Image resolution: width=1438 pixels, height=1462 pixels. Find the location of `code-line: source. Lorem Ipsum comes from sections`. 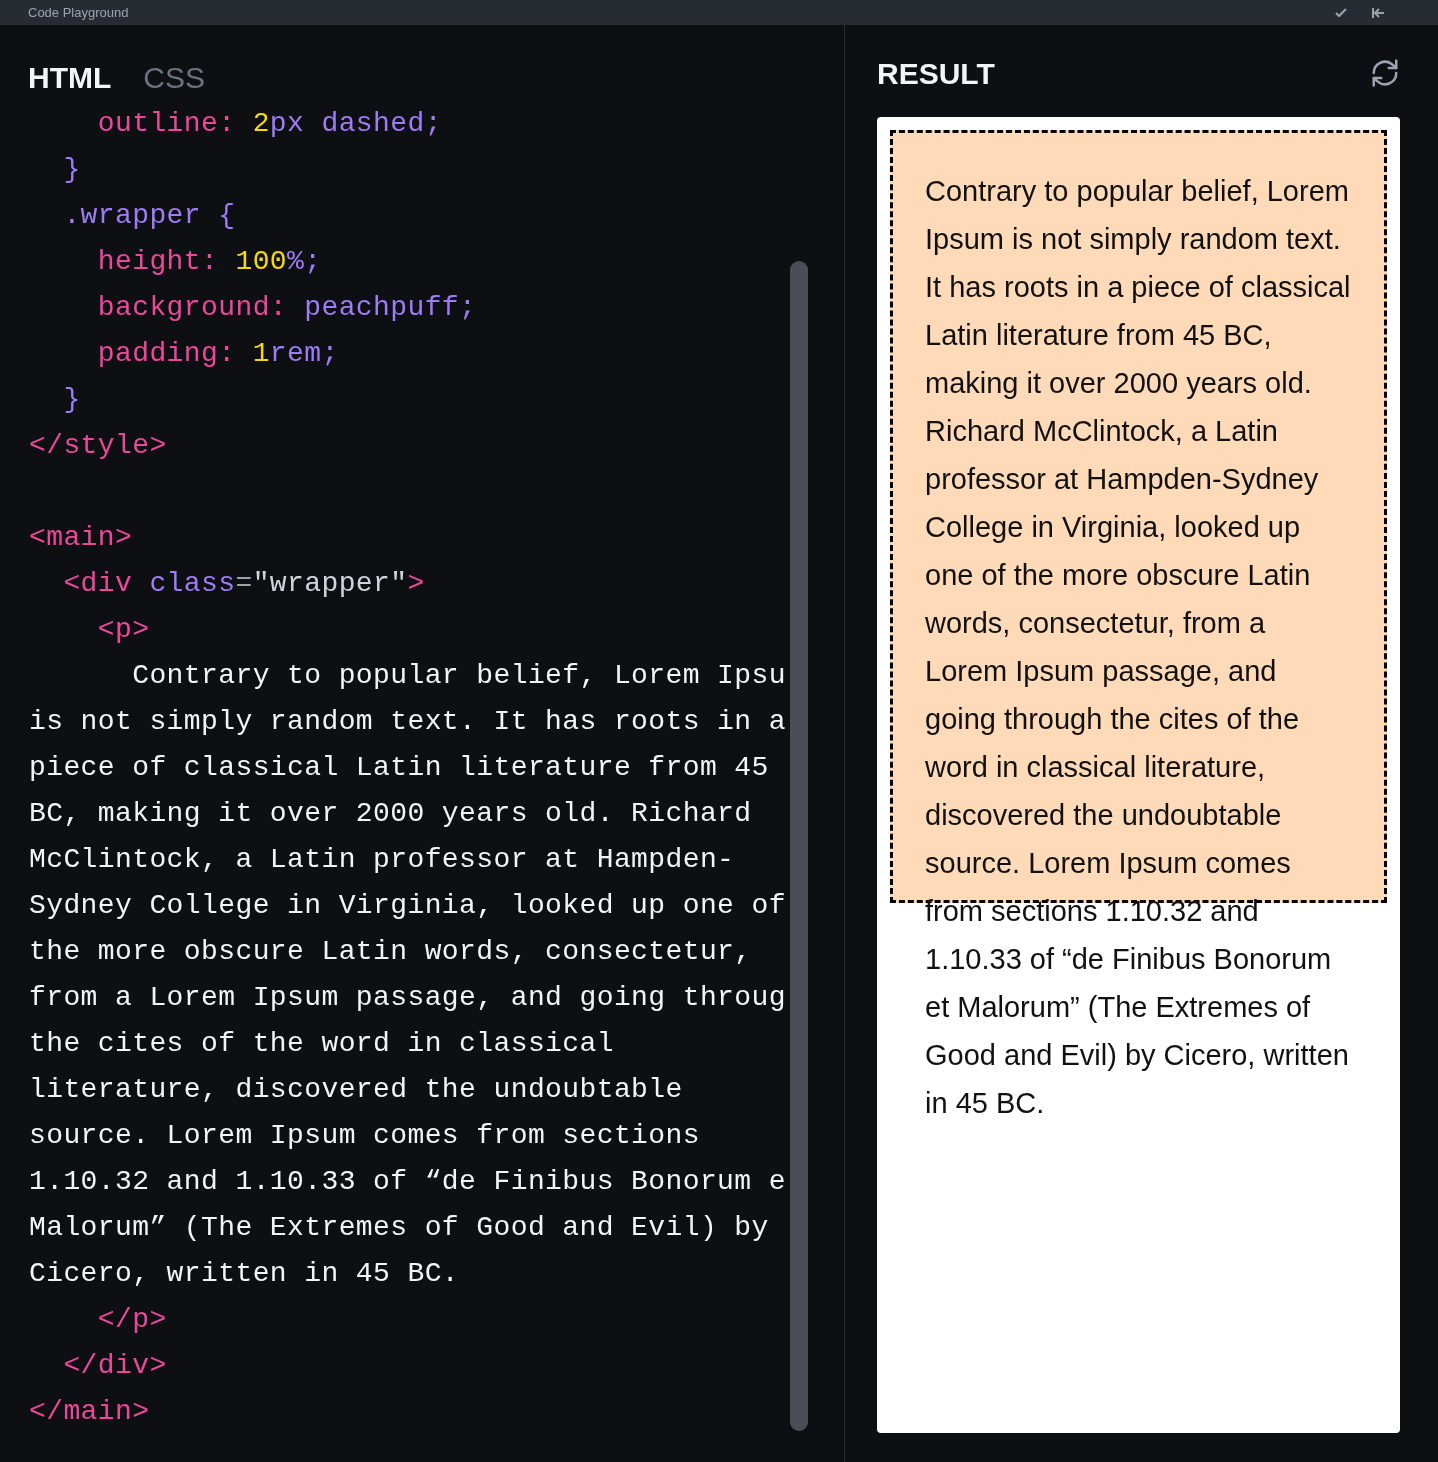

code-line: source. Lorem Ipsum comes from sections is located at coordinates (364, 1136).